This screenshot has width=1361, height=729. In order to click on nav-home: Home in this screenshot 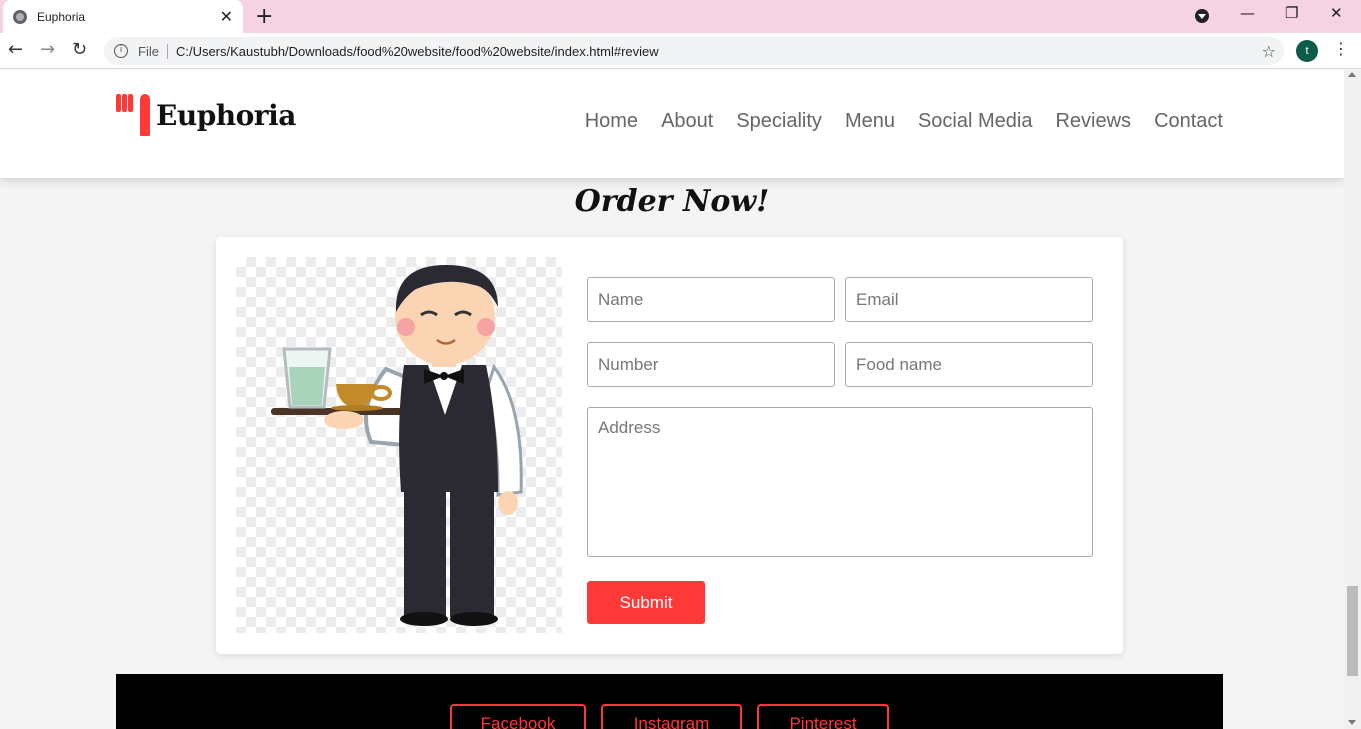, I will do `click(611, 121)`.